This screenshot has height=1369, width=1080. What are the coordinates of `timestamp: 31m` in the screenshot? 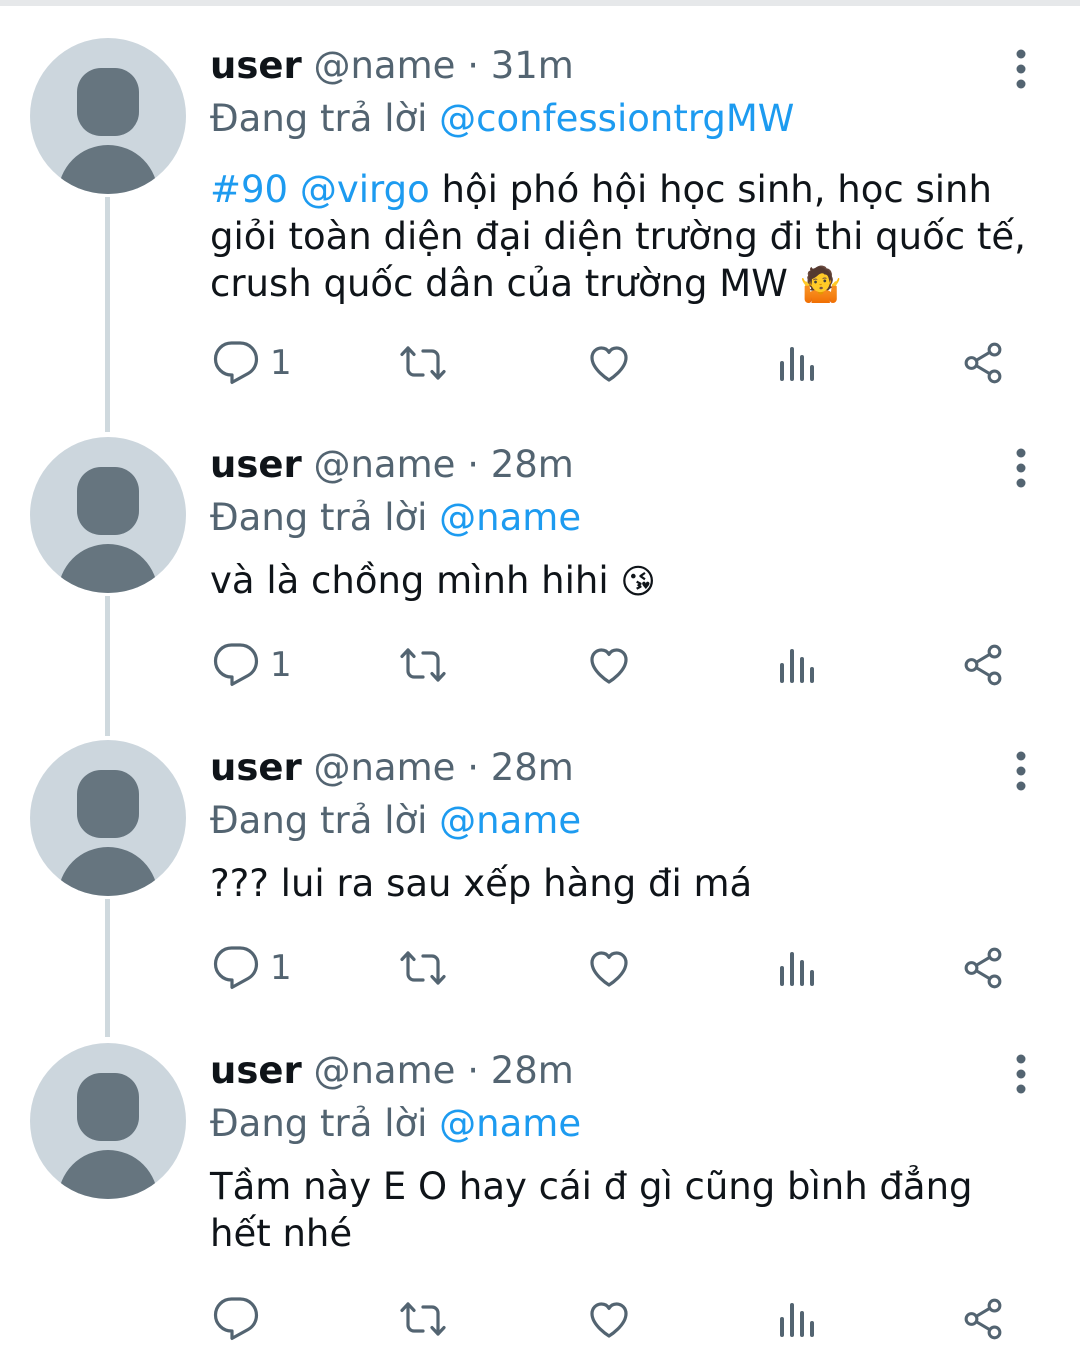 It's located at (532, 65).